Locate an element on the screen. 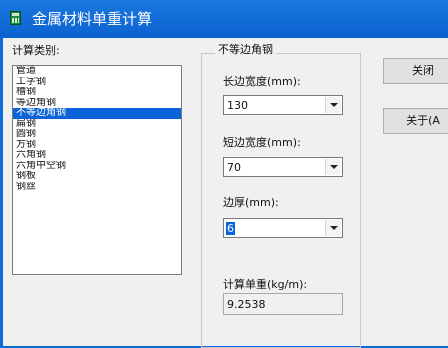  params-group-title: 不等边角钢 is located at coordinates (245, 49).